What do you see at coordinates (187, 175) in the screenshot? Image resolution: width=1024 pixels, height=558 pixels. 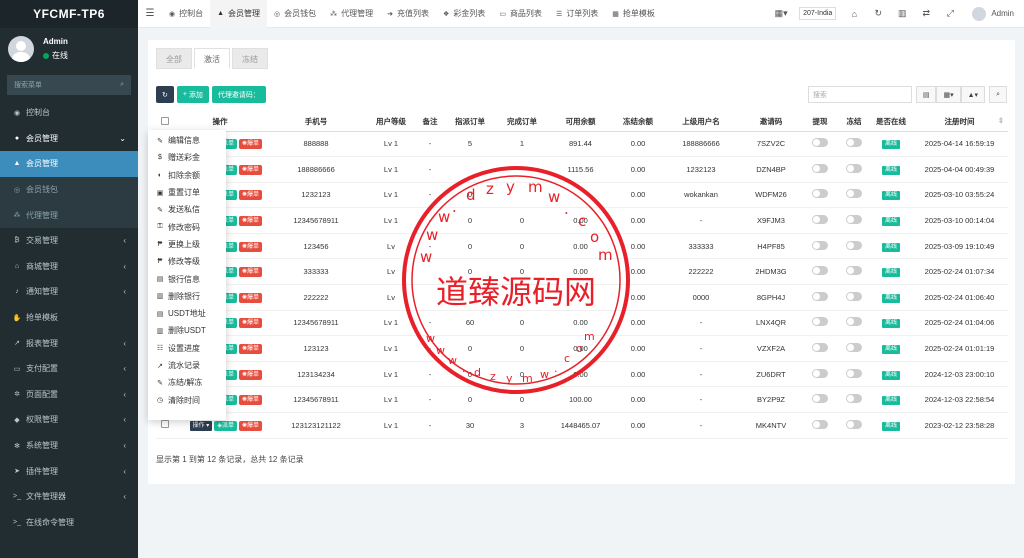 I see `dropdown-item-2: ◐ 扣除余额` at bounding box center [187, 175].